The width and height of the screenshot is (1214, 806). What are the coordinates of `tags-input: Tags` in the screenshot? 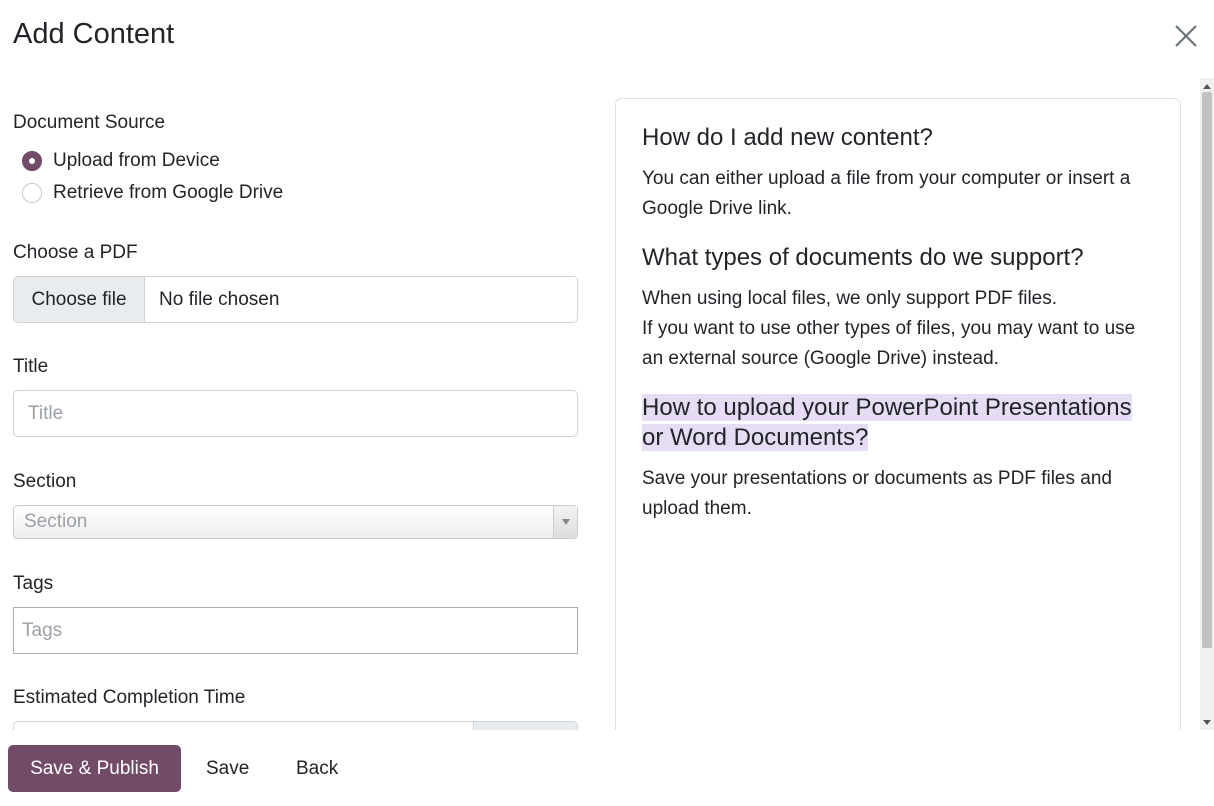 It's located at (295, 630).